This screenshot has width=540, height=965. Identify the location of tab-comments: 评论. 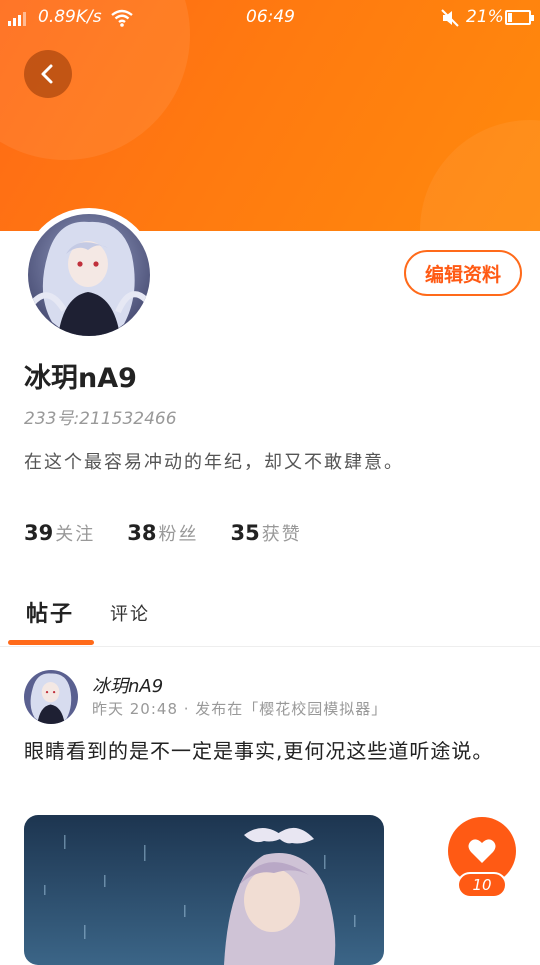
(130, 613).